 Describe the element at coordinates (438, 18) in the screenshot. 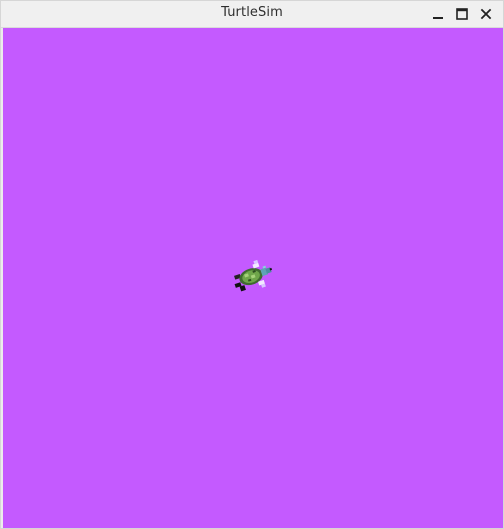

I see `minimize-icon` at that location.